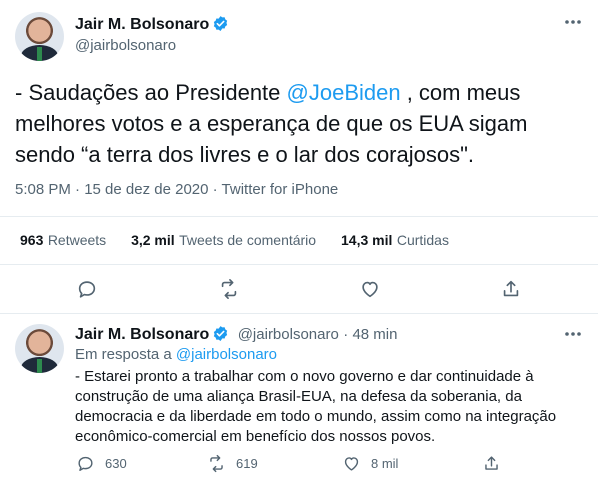 This screenshot has height=478, width=598. Describe the element at coordinates (77, 240) in the screenshot. I see `retweets-label: Retweets` at that location.